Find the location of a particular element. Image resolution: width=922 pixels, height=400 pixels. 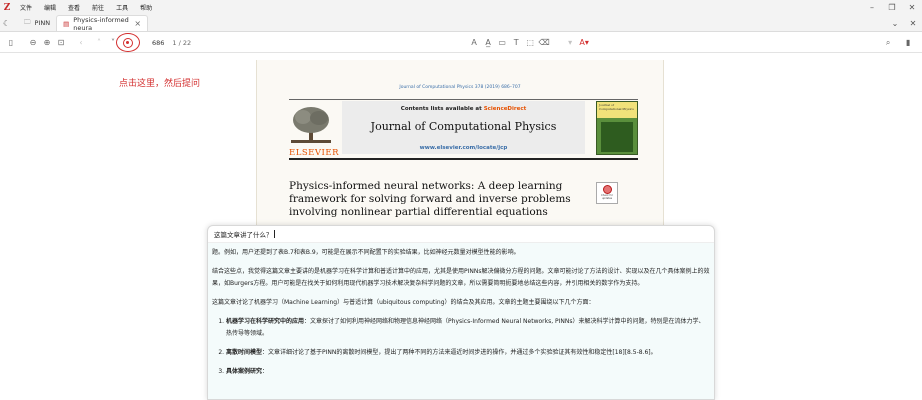

check-for-updates-badge: Check for updates is located at coordinates (607, 193).